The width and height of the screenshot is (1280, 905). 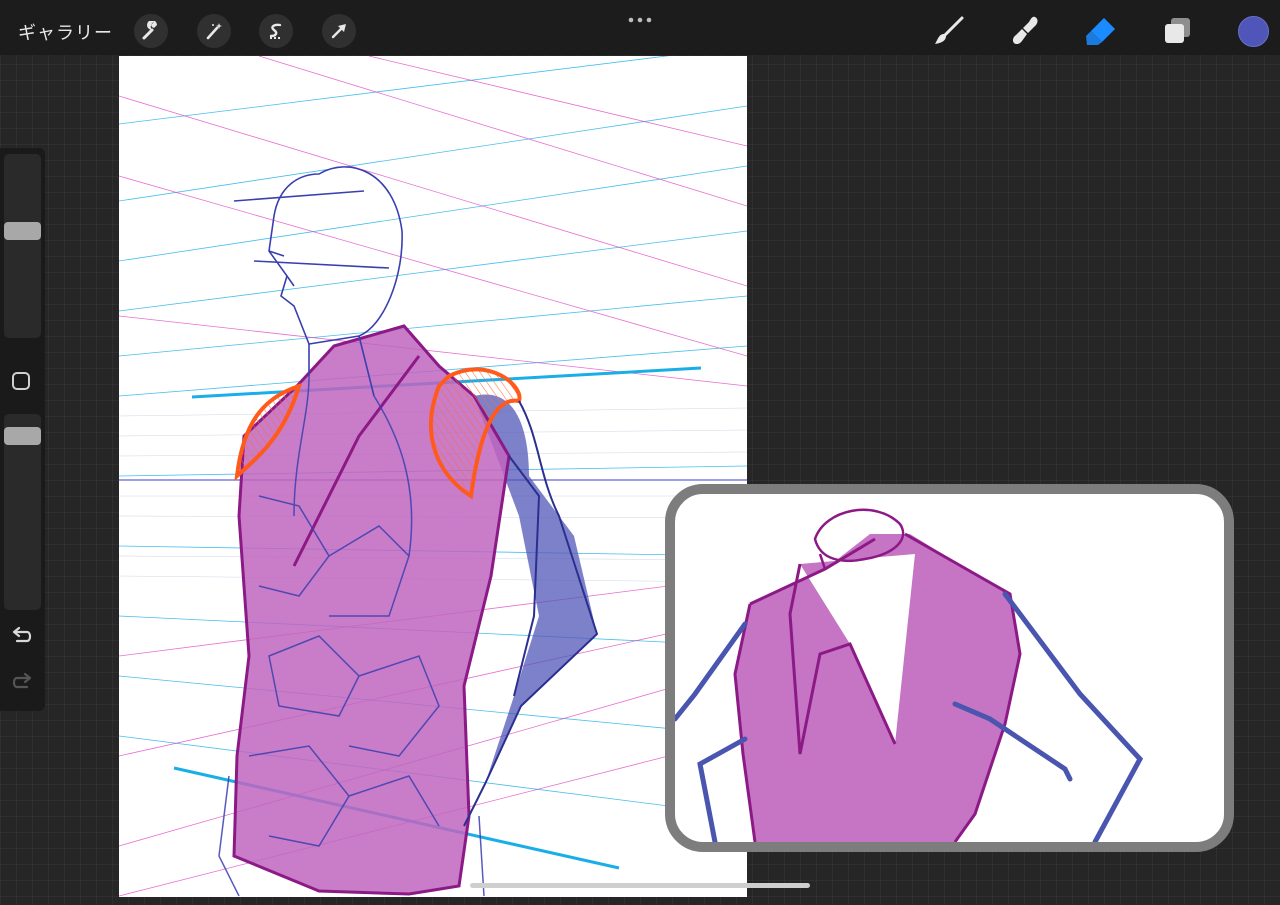 I want to click on actions-button, so click(x=151, y=31).